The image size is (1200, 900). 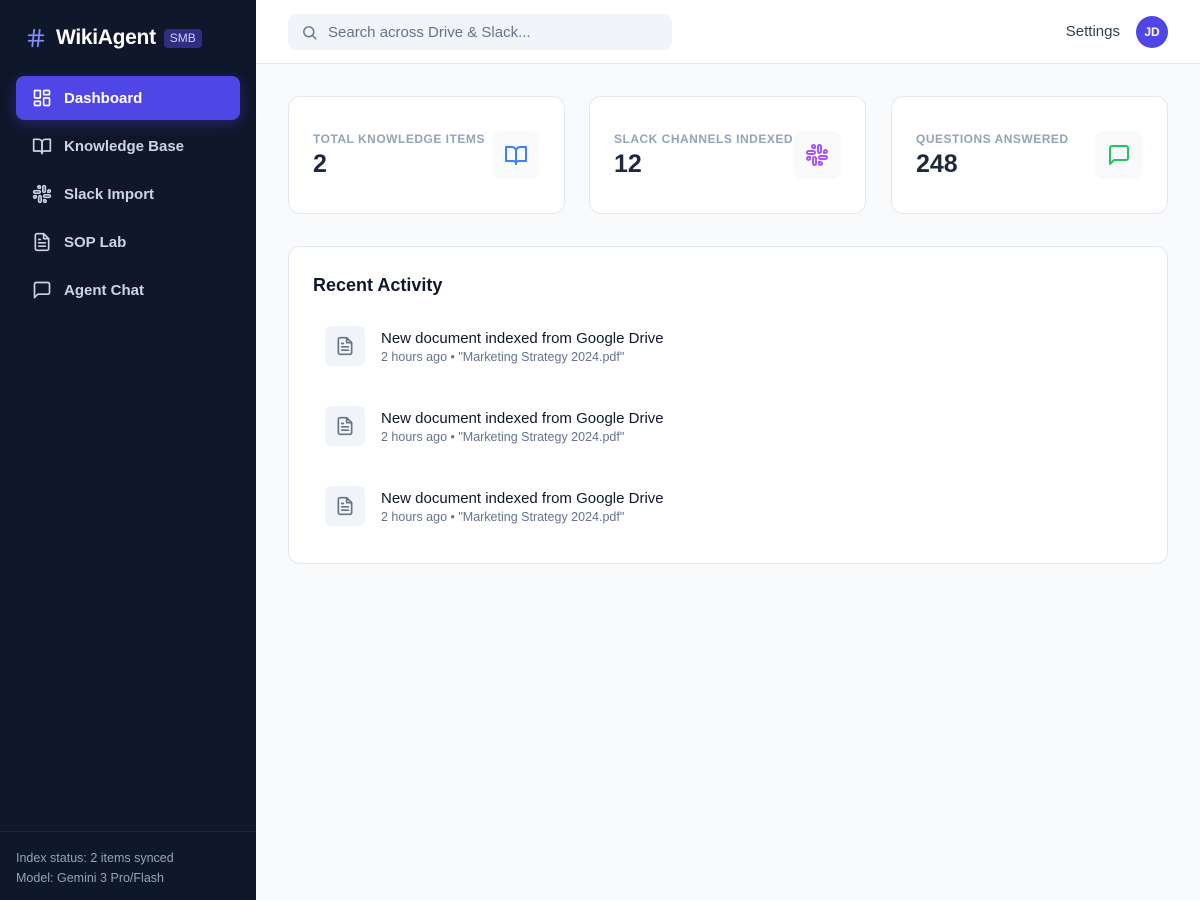 What do you see at coordinates (309, 32) in the screenshot?
I see `search-icon` at bounding box center [309, 32].